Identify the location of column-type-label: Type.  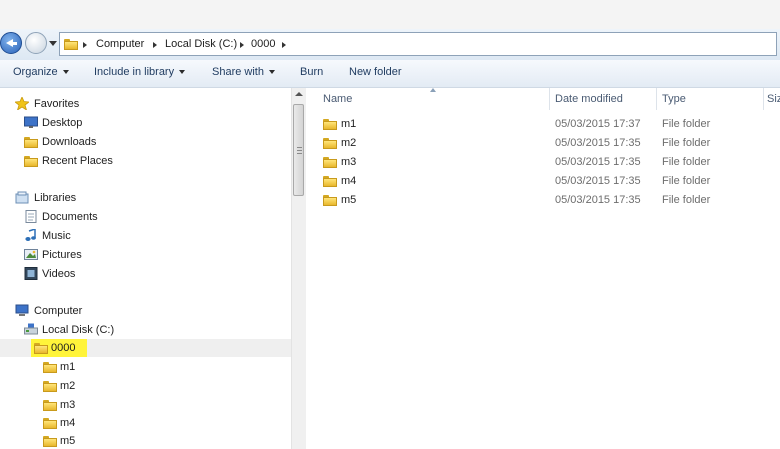
(674, 99).